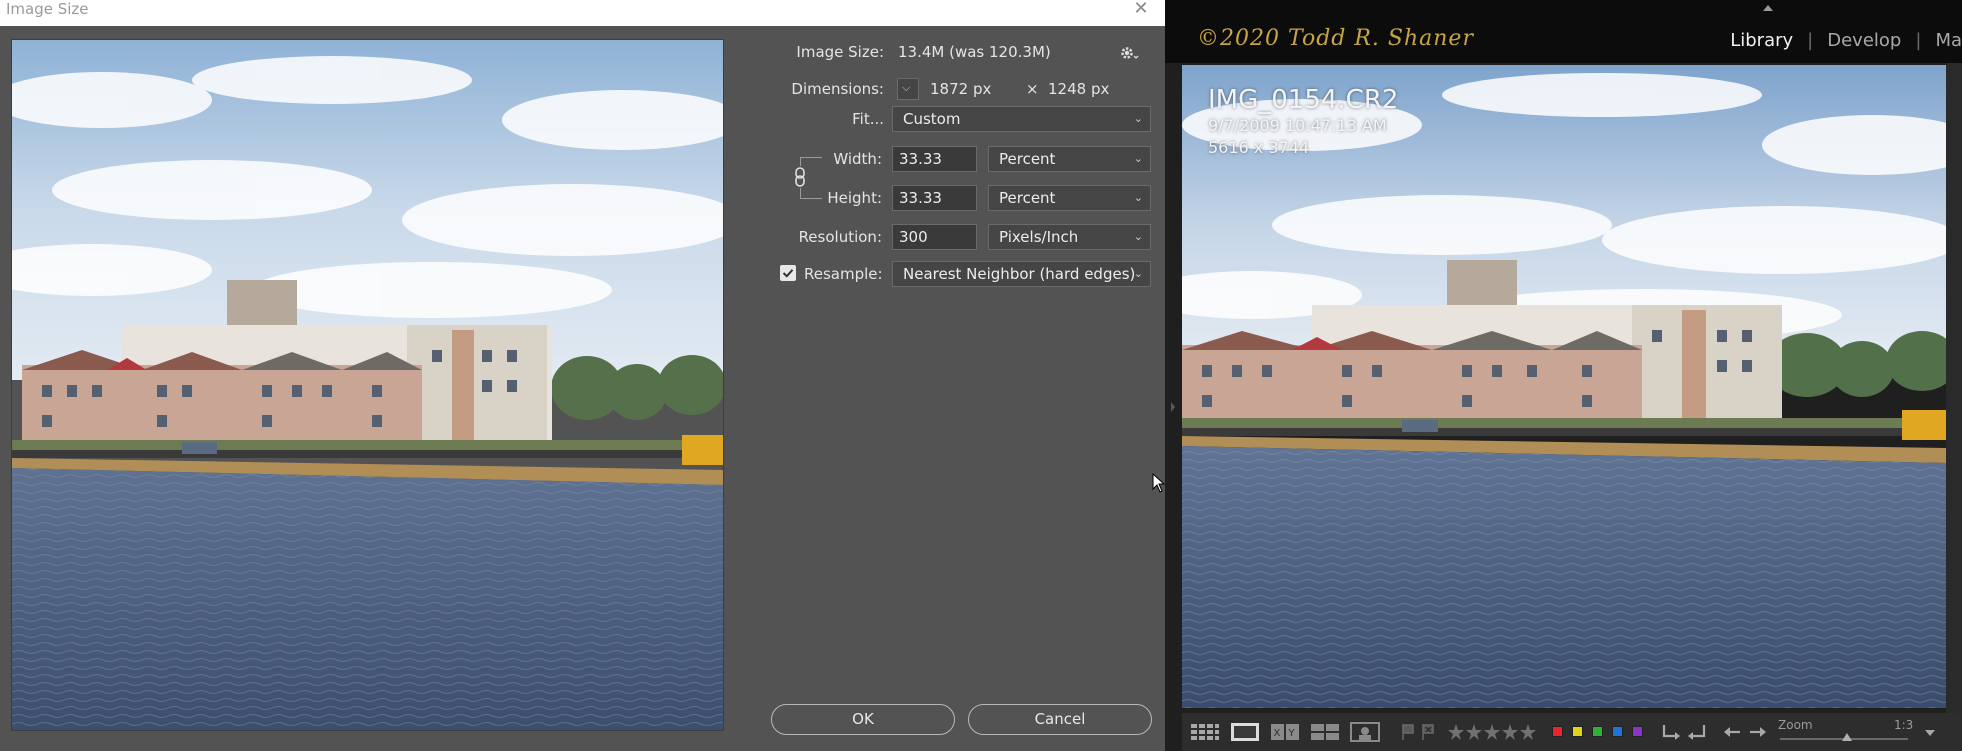 Image resolution: width=1962 pixels, height=751 pixels. Describe the element at coordinates (800, 177) in the screenshot. I see `link-icon` at that location.